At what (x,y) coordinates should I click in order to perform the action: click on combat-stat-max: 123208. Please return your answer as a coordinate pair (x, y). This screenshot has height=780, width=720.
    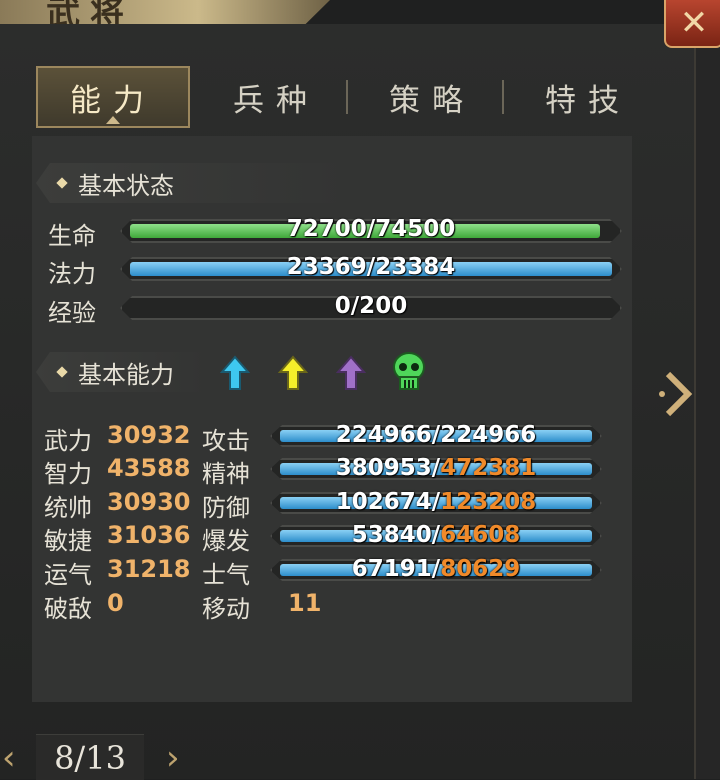
    Looking at the image, I should click on (488, 502).